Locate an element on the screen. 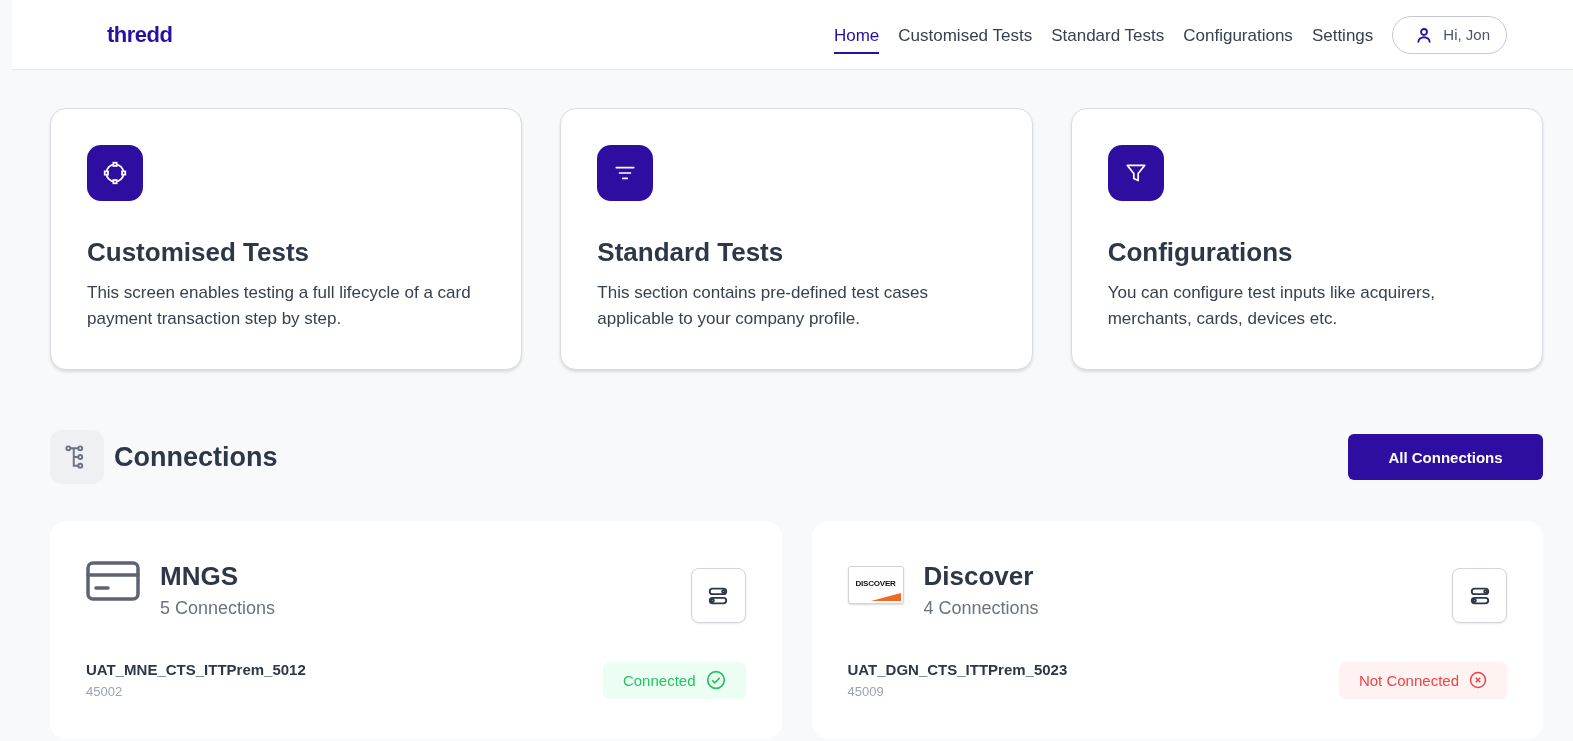 The width and height of the screenshot is (1573, 741). credit-card-icon is located at coordinates (113, 581).